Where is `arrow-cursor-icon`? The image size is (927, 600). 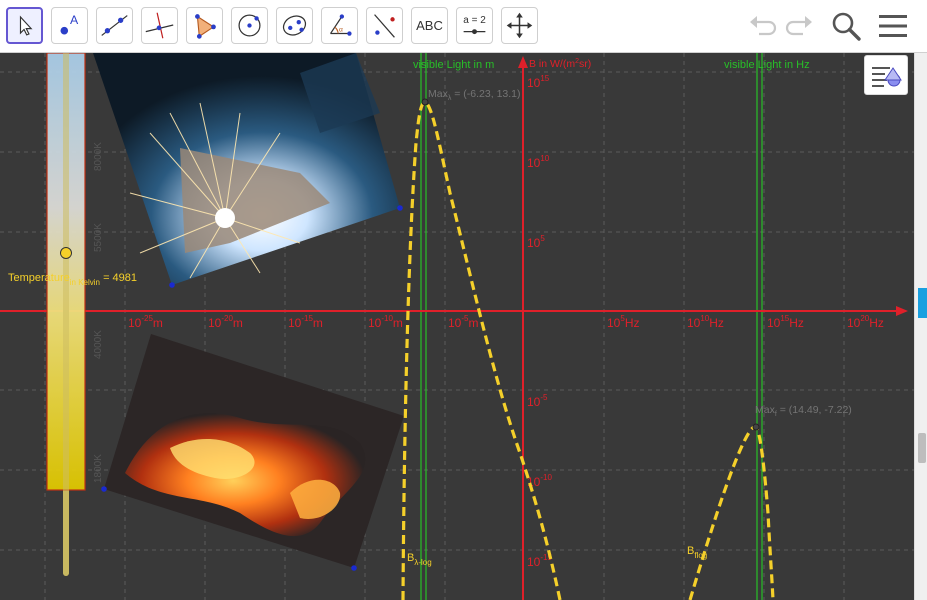
arrow-cursor-icon is located at coordinates (26, 25).